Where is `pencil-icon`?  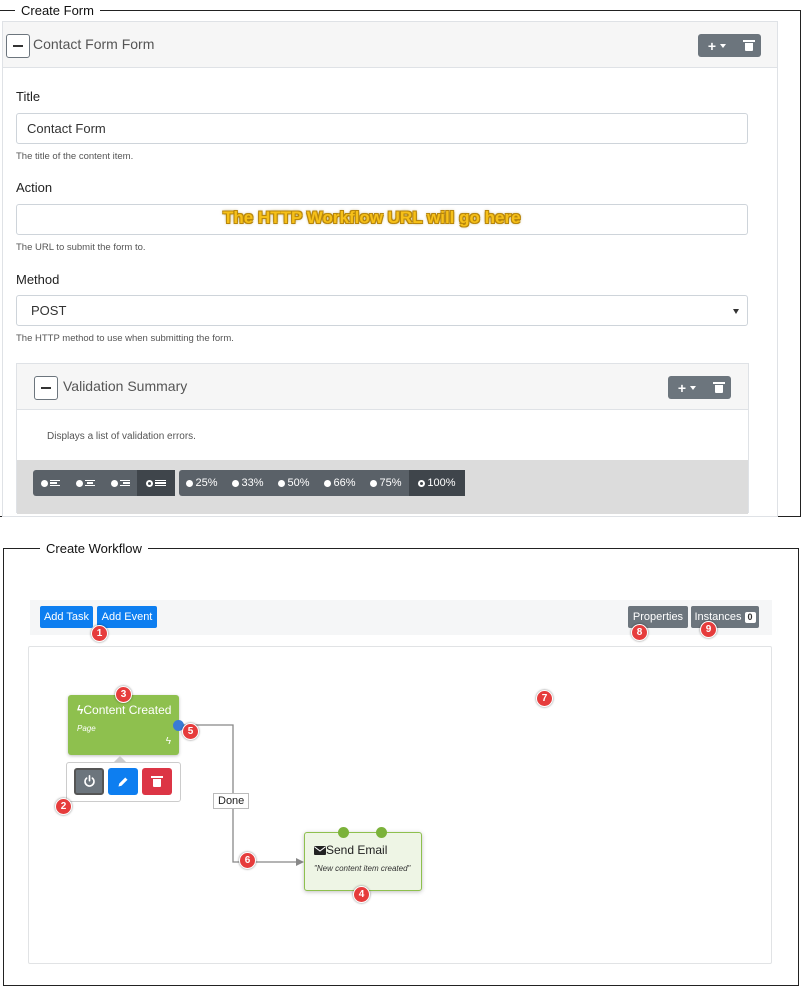 pencil-icon is located at coordinates (123, 781).